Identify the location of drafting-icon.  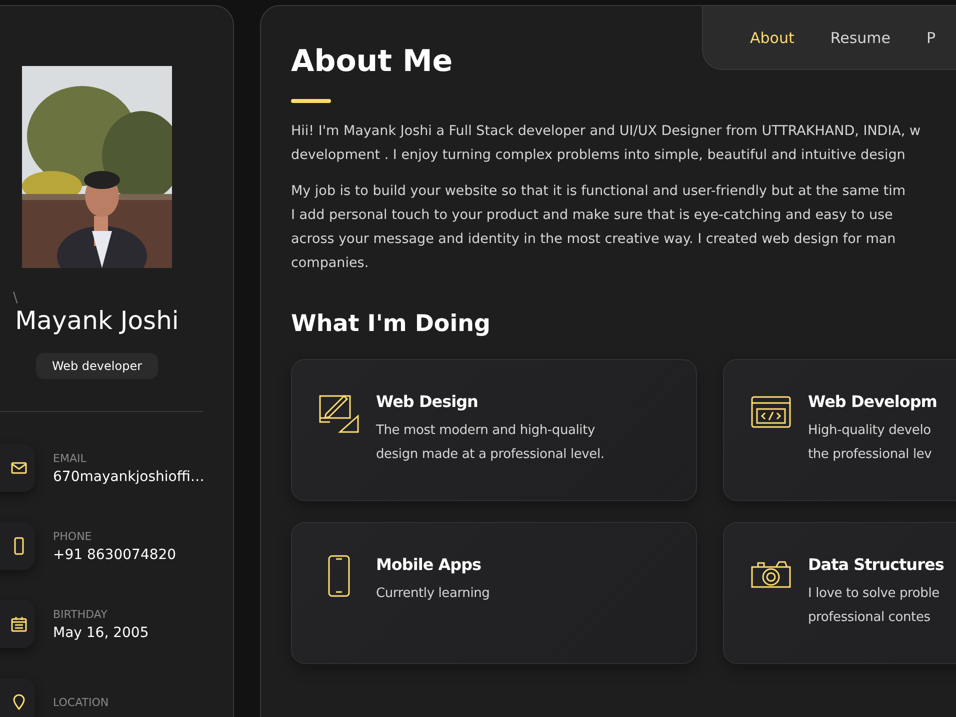
(339, 413).